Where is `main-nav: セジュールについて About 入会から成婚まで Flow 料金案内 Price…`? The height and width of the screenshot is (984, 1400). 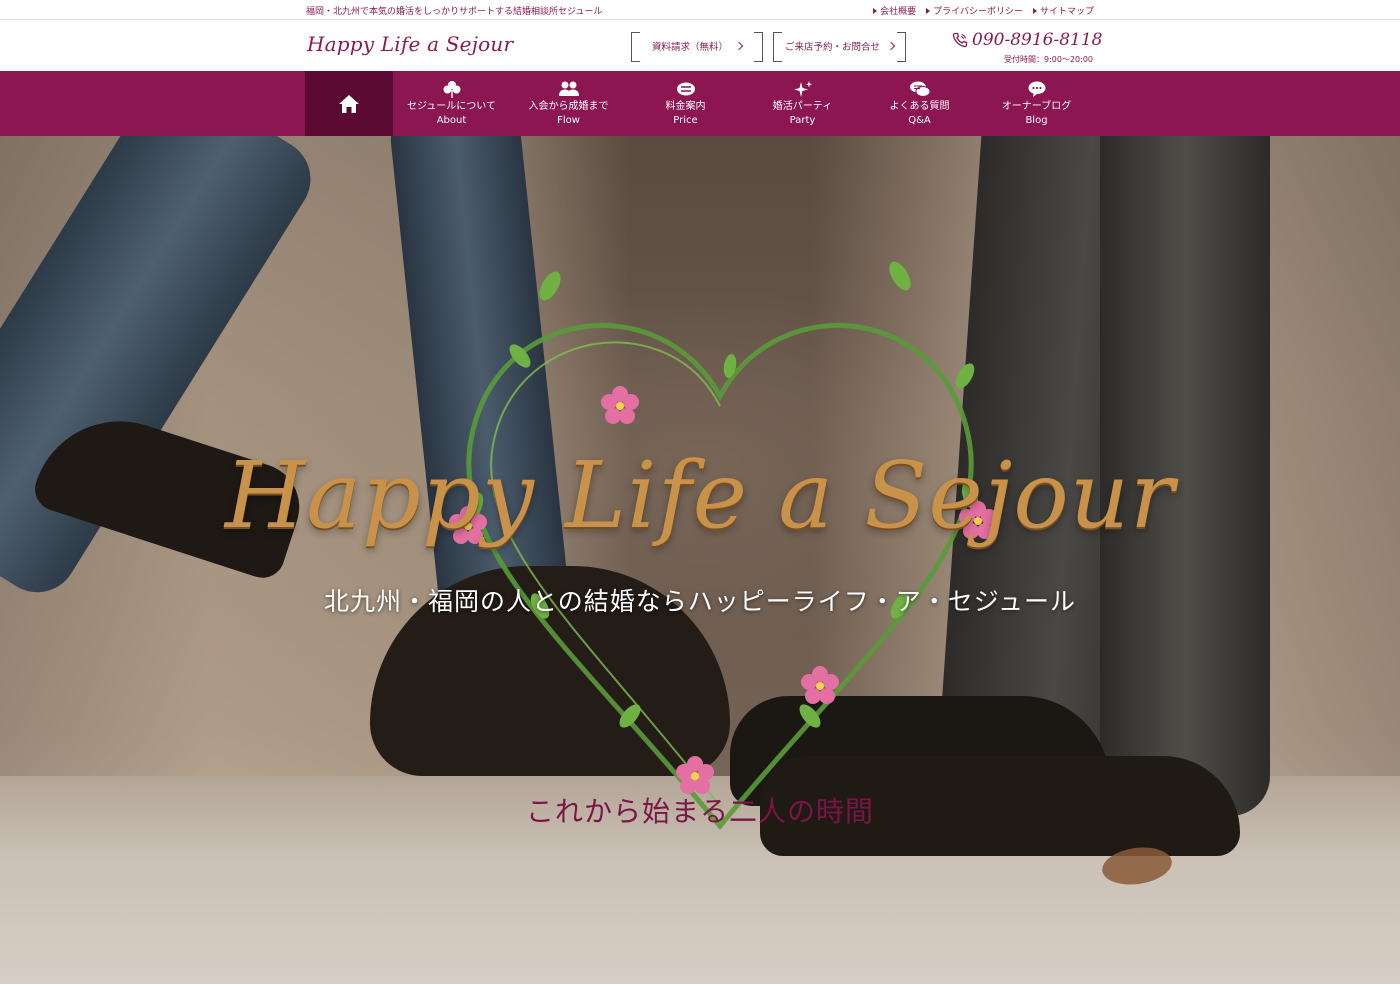
main-nav: セジュールについて About 入会から成婚まで Flow 料金案内 Price… is located at coordinates (700, 103).